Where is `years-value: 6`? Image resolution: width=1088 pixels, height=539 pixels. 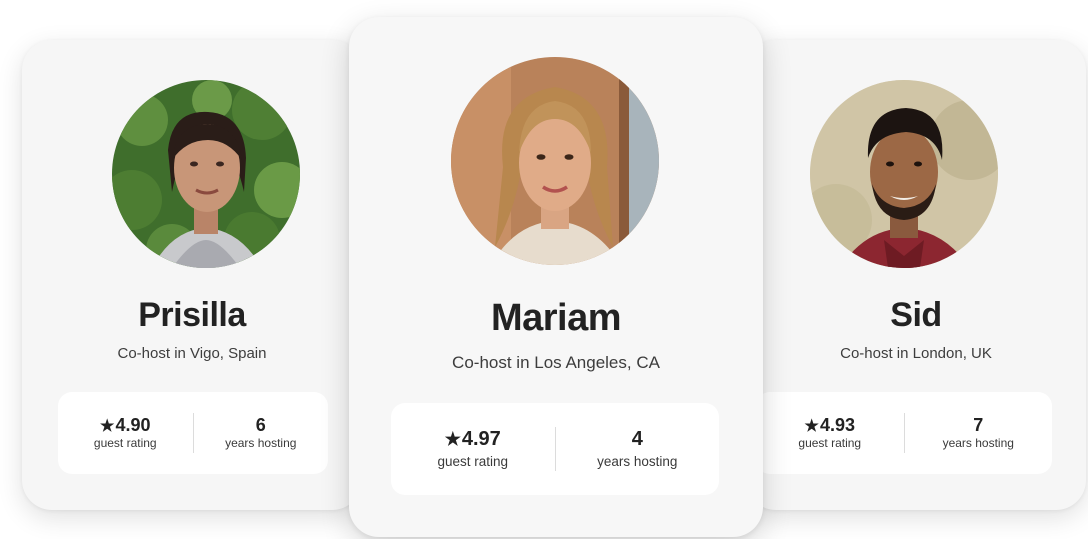 years-value: 6 is located at coordinates (260, 424).